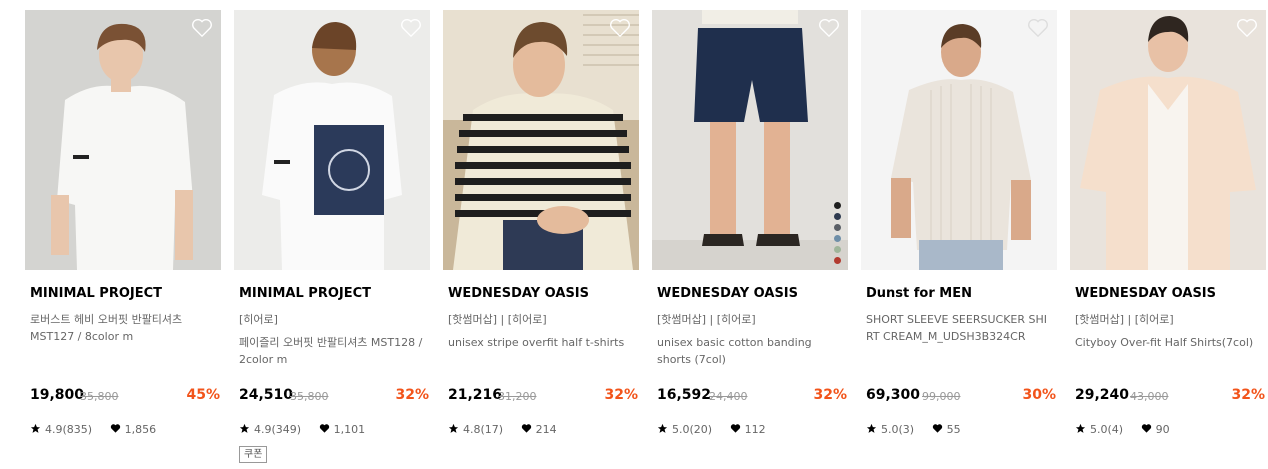  Describe the element at coordinates (333, 351) in the screenshot. I see `product-name: 페이즐리 오버핏 반팔티셔츠 MST128 / 2color m` at that location.